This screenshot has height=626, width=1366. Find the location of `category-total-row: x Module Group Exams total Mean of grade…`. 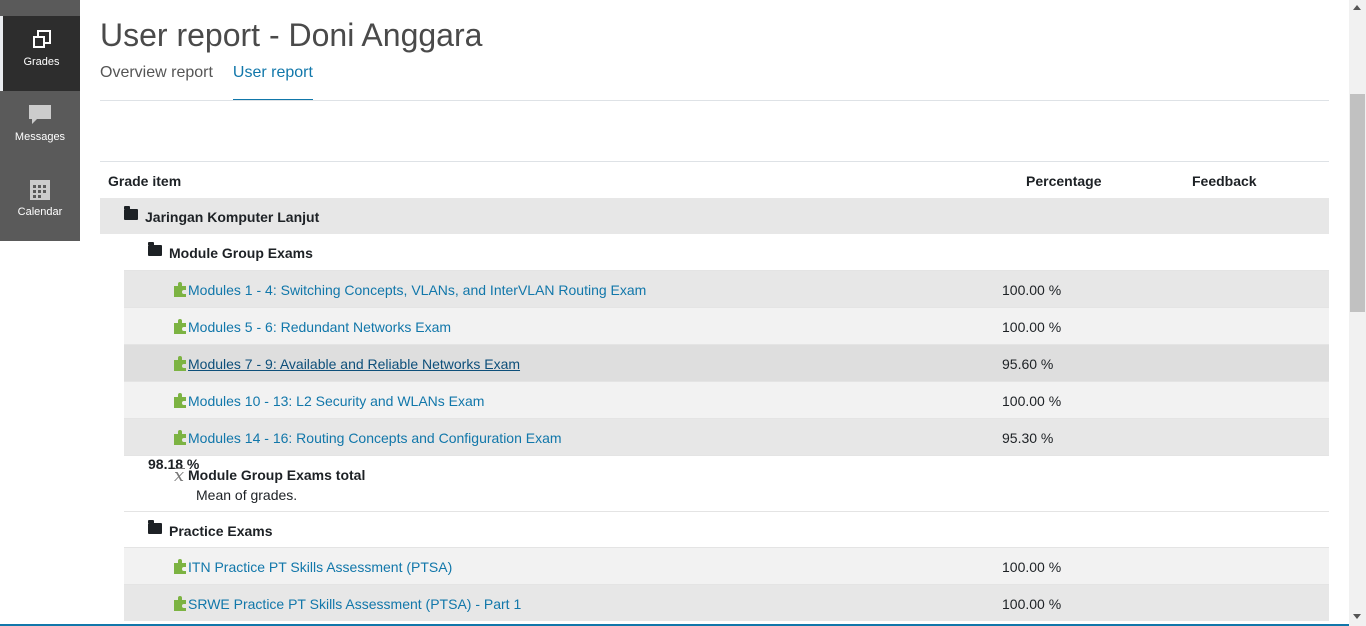

category-total-row: x Module Group Exams total Mean of grade… is located at coordinates (726, 483).